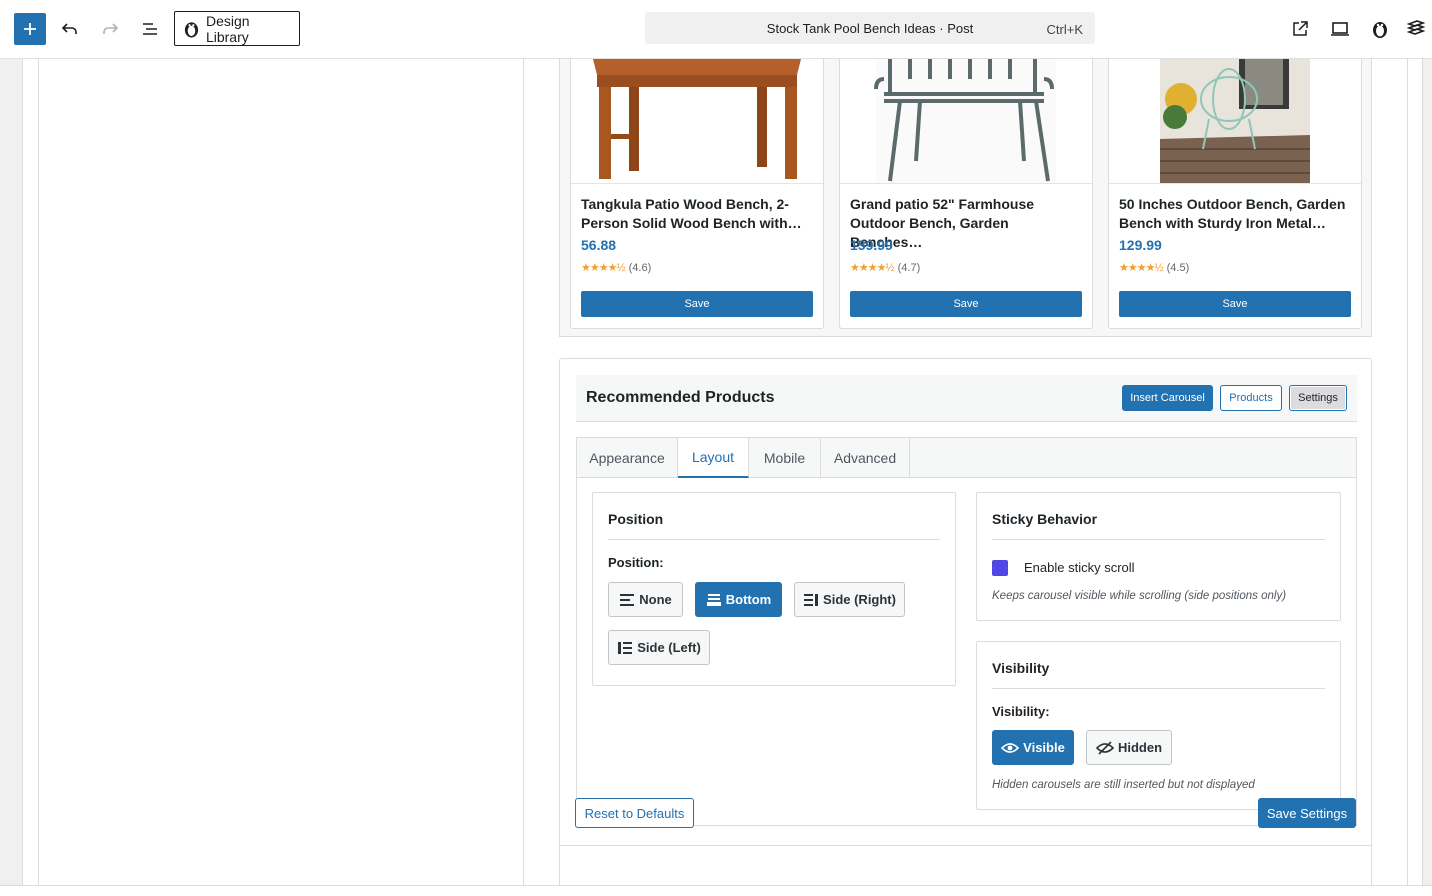 The height and width of the screenshot is (896, 1432). What do you see at coordinates (748, 599) in the screenshot?
I see `option-label: Bottom` at bounding box center [748, 599].